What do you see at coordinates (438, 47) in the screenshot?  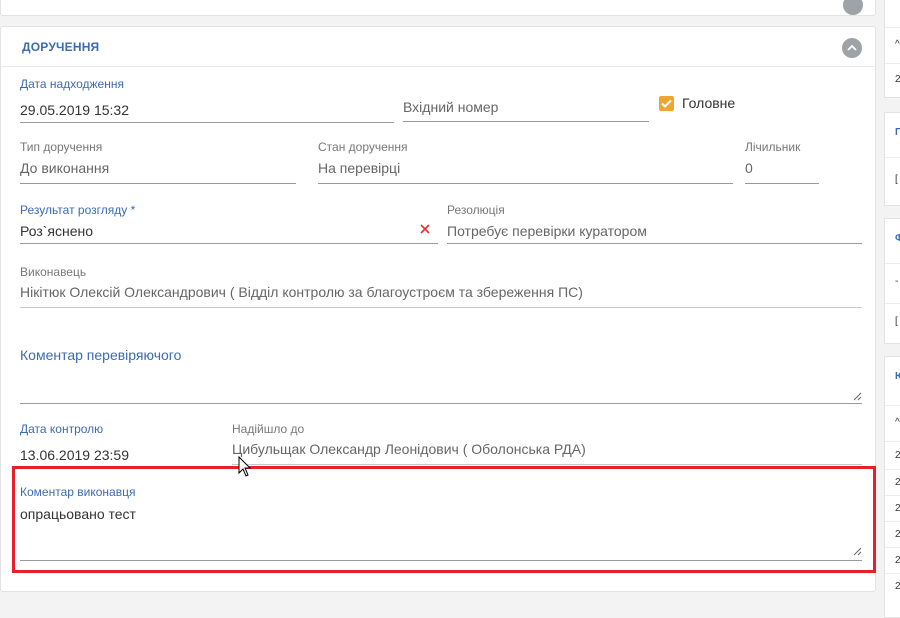 I see `section-header: ДОРУЧЕННЯ` at bounding box center [438, 47].